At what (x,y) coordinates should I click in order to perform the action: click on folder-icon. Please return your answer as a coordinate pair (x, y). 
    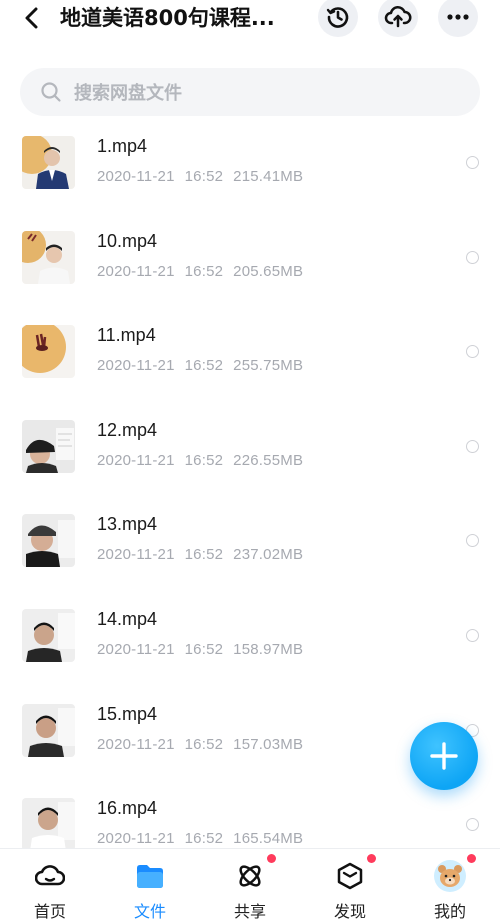
    Looking at the image, I should click on (150, 876).